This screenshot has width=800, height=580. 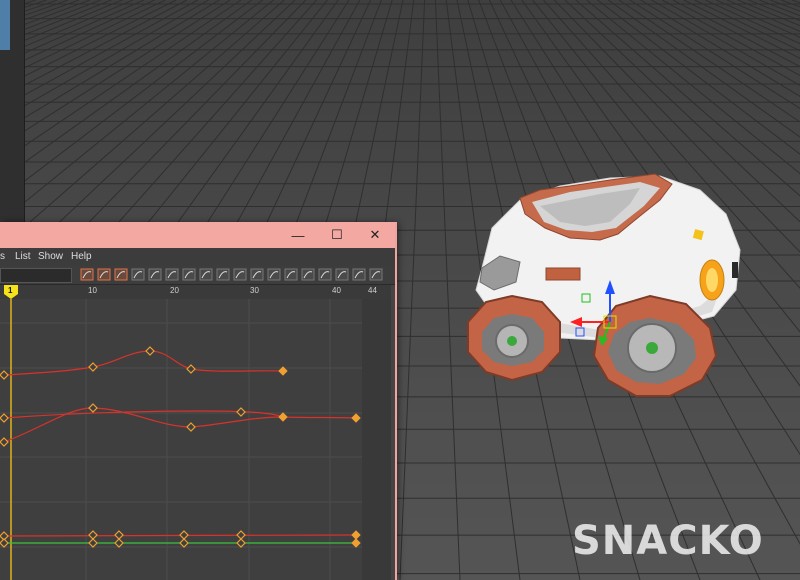 I want to click on current-frame-label: 1, so click(x=10, y=290).